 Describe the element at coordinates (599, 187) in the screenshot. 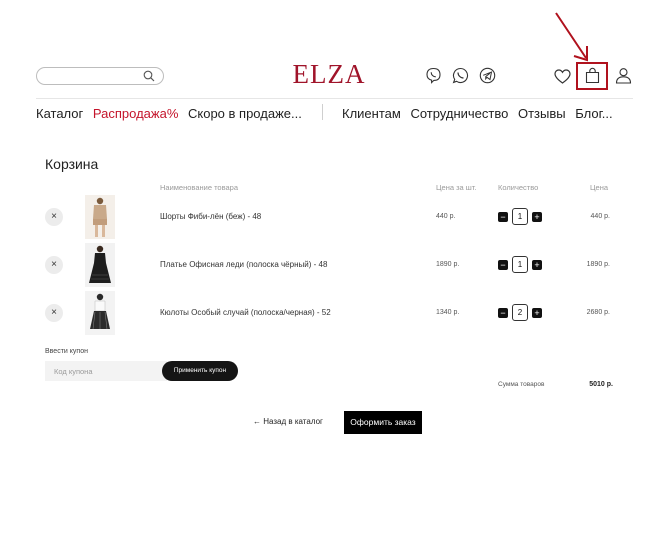

I see `column-header-total: Цена` at that location.